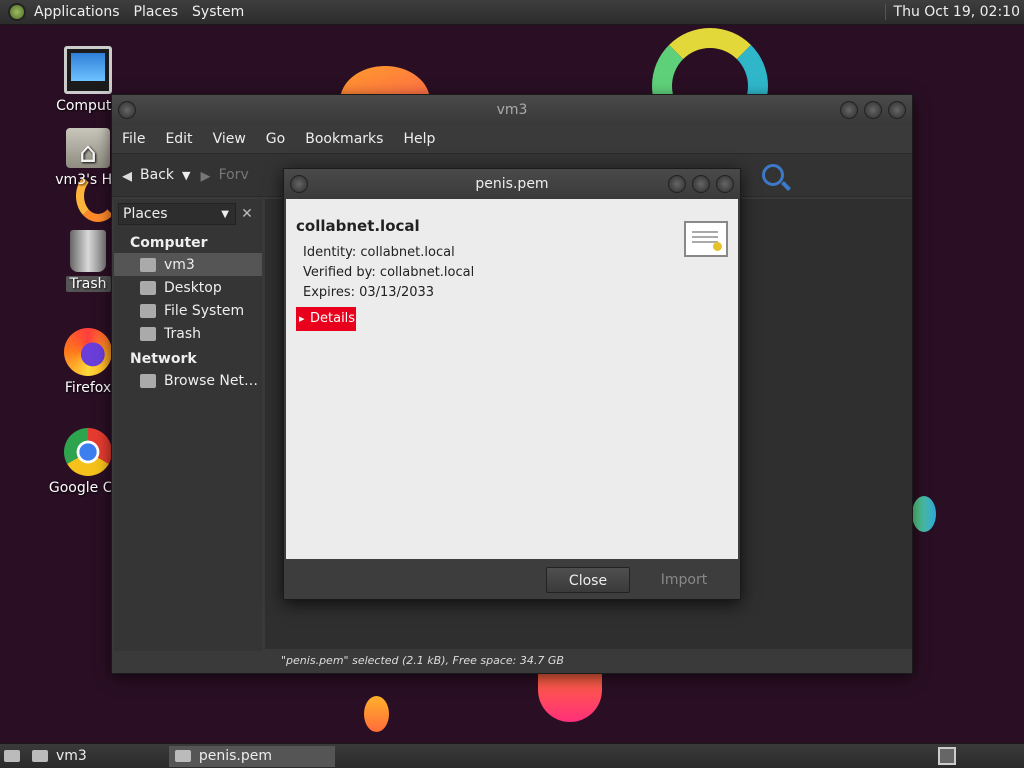  I want to click on close-sidebar-icon: ✕, so click(247, 214).